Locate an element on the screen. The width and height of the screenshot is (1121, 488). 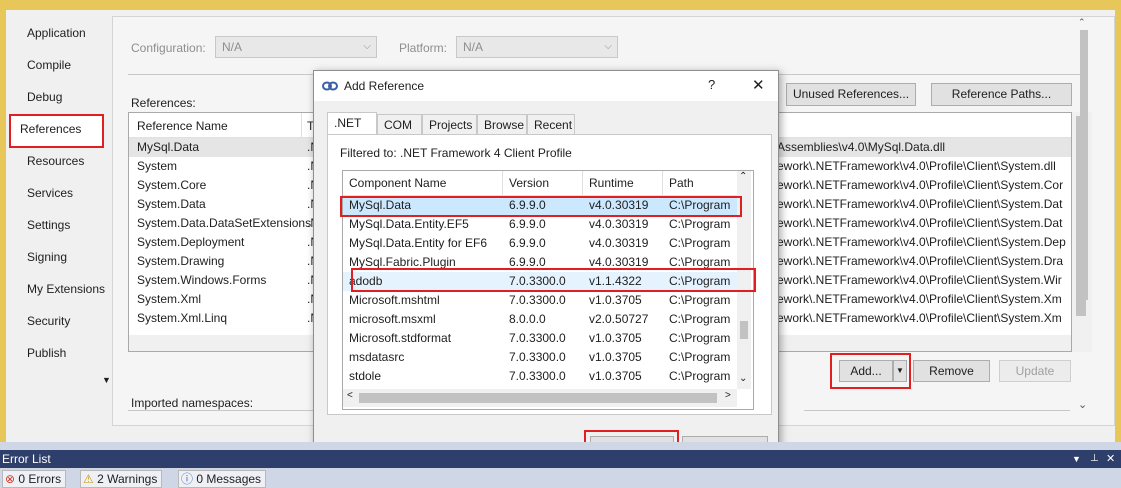
sidebar-item-label: Publish is located at coordinates (47, 353).